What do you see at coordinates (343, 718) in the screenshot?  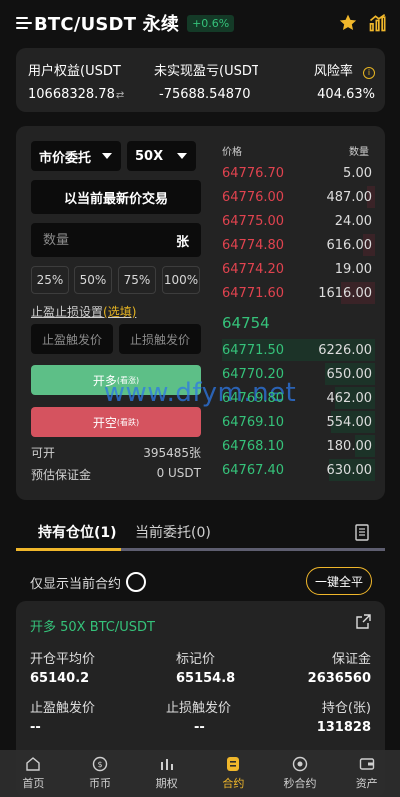 I see `holding-amount: 持仓(张) 131828` at bounding box center [343, 718].